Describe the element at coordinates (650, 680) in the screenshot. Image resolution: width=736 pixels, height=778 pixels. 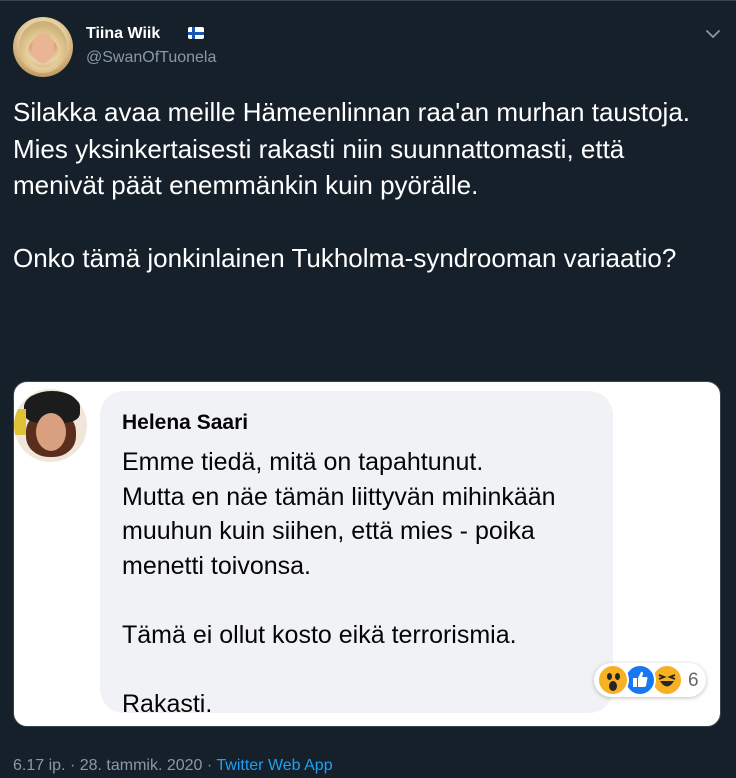
I see `reactions-summary: 6` at that location.